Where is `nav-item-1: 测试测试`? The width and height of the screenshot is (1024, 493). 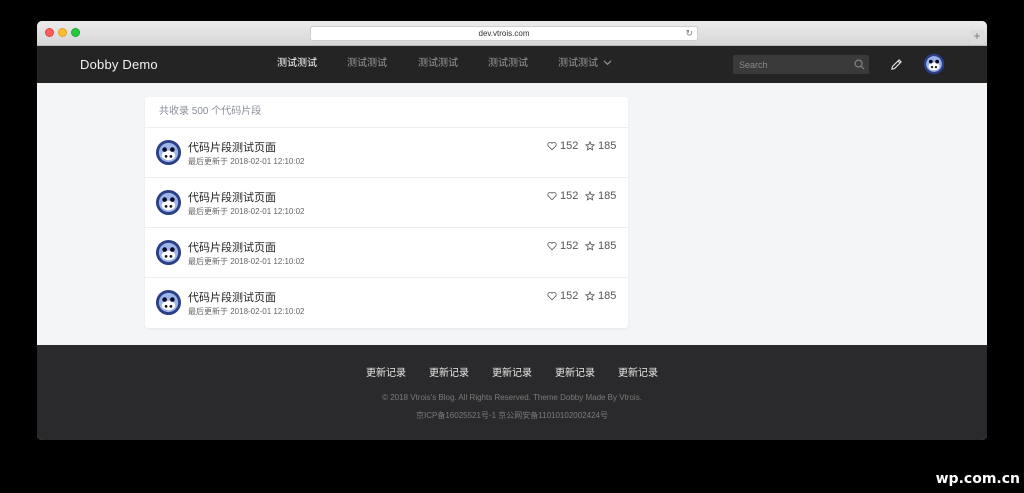 nav-item-1: 测试测试 is located at coordinates (297, 64).